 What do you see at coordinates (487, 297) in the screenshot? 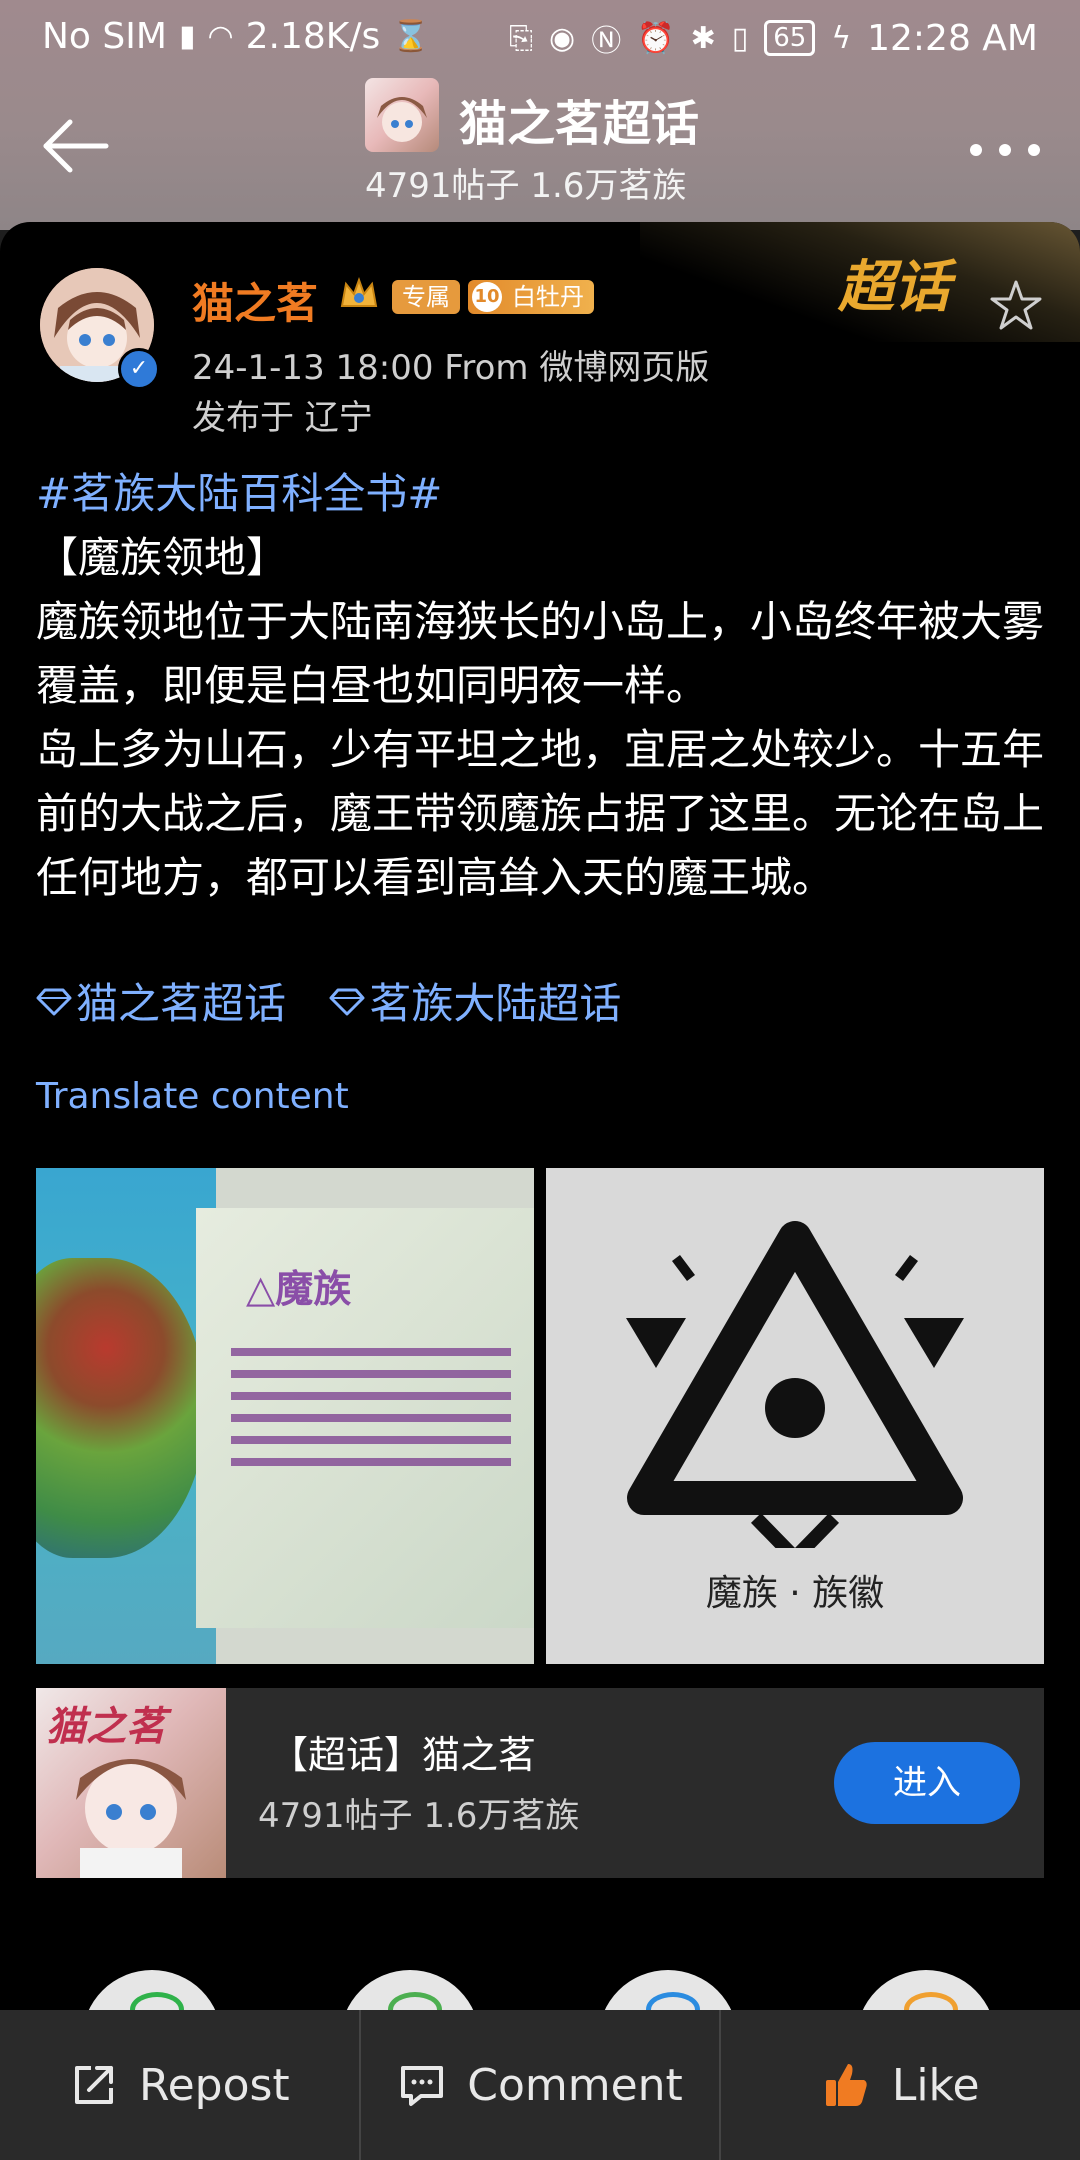
I see `level-number: 10` at bounding box center [487, 297].